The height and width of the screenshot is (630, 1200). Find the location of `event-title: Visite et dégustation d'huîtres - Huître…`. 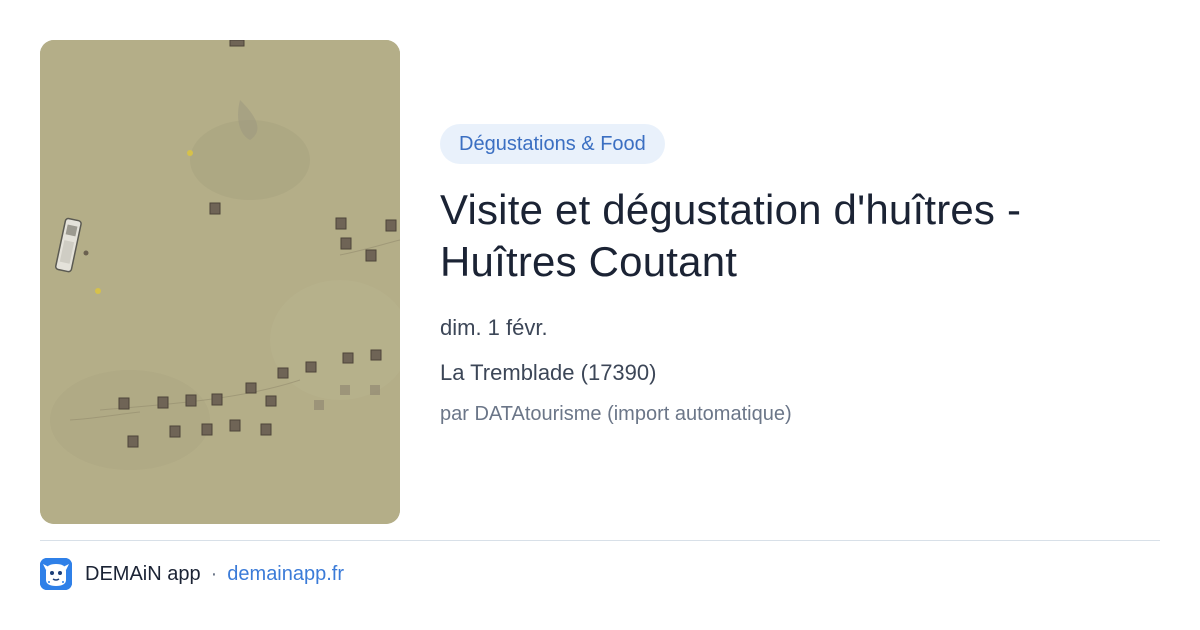

event-title: Visite et dégustation d'huîtres - Huître… is located at coordinates (800, 236).